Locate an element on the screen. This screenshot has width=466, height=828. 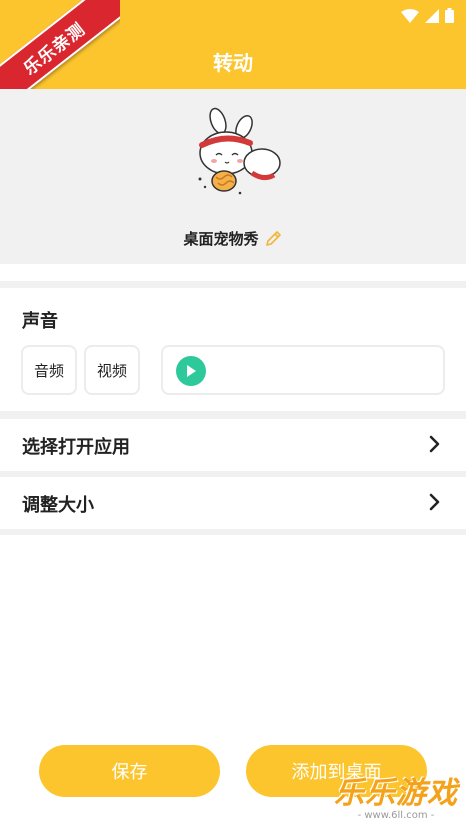
page-title: 转动 is located at coordinates (233, 63).